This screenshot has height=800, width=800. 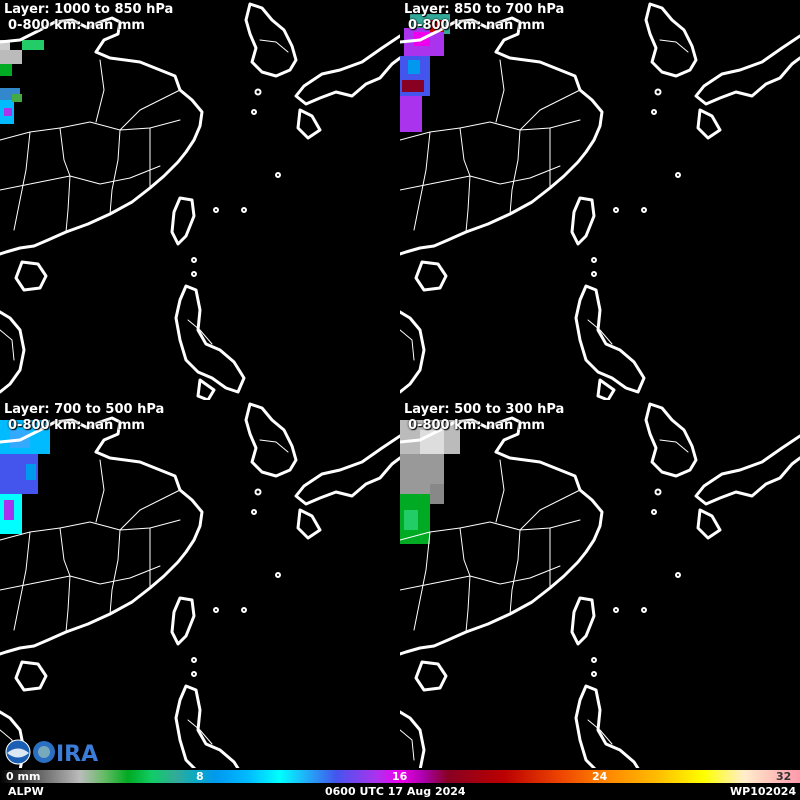 What do you see at coordinates (84, 409) in the screenshot?
I see `layer-text: Layer: 700 to 500 hPa` at bounding box center [84, 409].